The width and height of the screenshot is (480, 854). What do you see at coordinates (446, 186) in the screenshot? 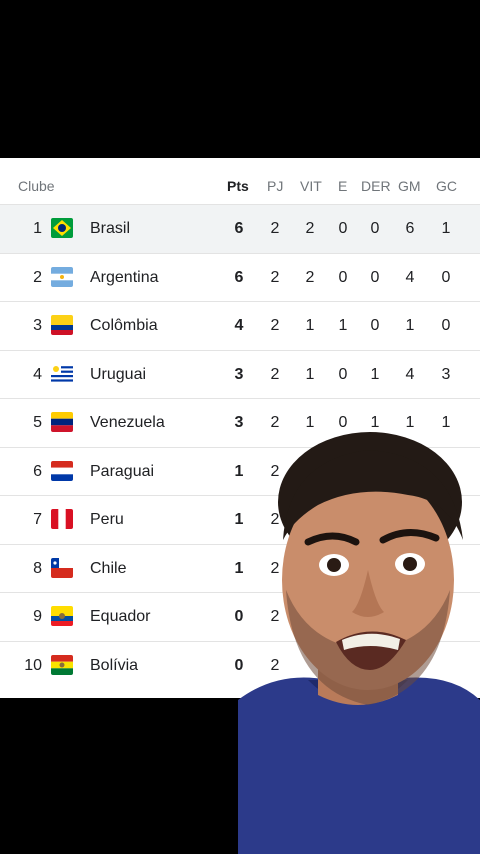
I see `header-gc: GC` at bounding box center [446, 186].